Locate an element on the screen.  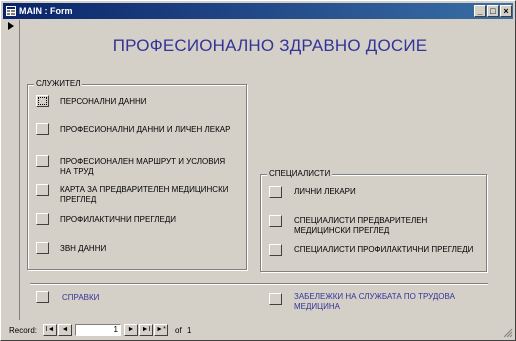
minimize-button: _ is located at coordinates (480, 11).